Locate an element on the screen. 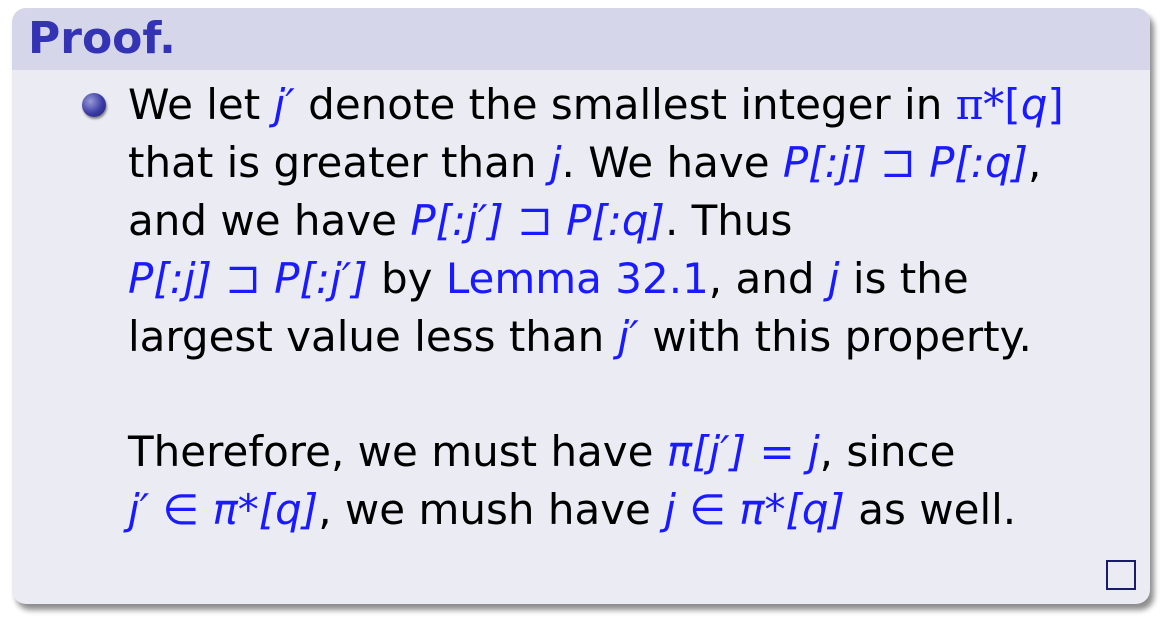 This screenshot has width=1163, height=620. lemma-link: Lemma 32.1 is located at coordinates (577, 278).